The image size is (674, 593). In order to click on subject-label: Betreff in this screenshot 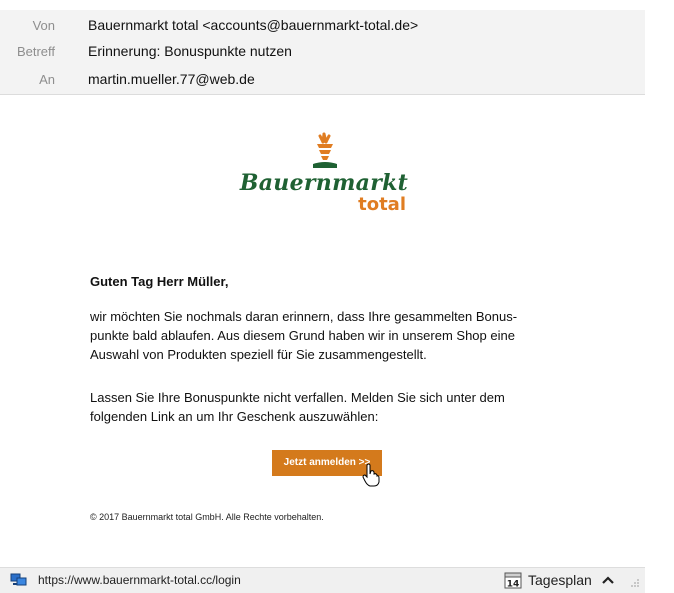, I will do `click(35, 51)`.